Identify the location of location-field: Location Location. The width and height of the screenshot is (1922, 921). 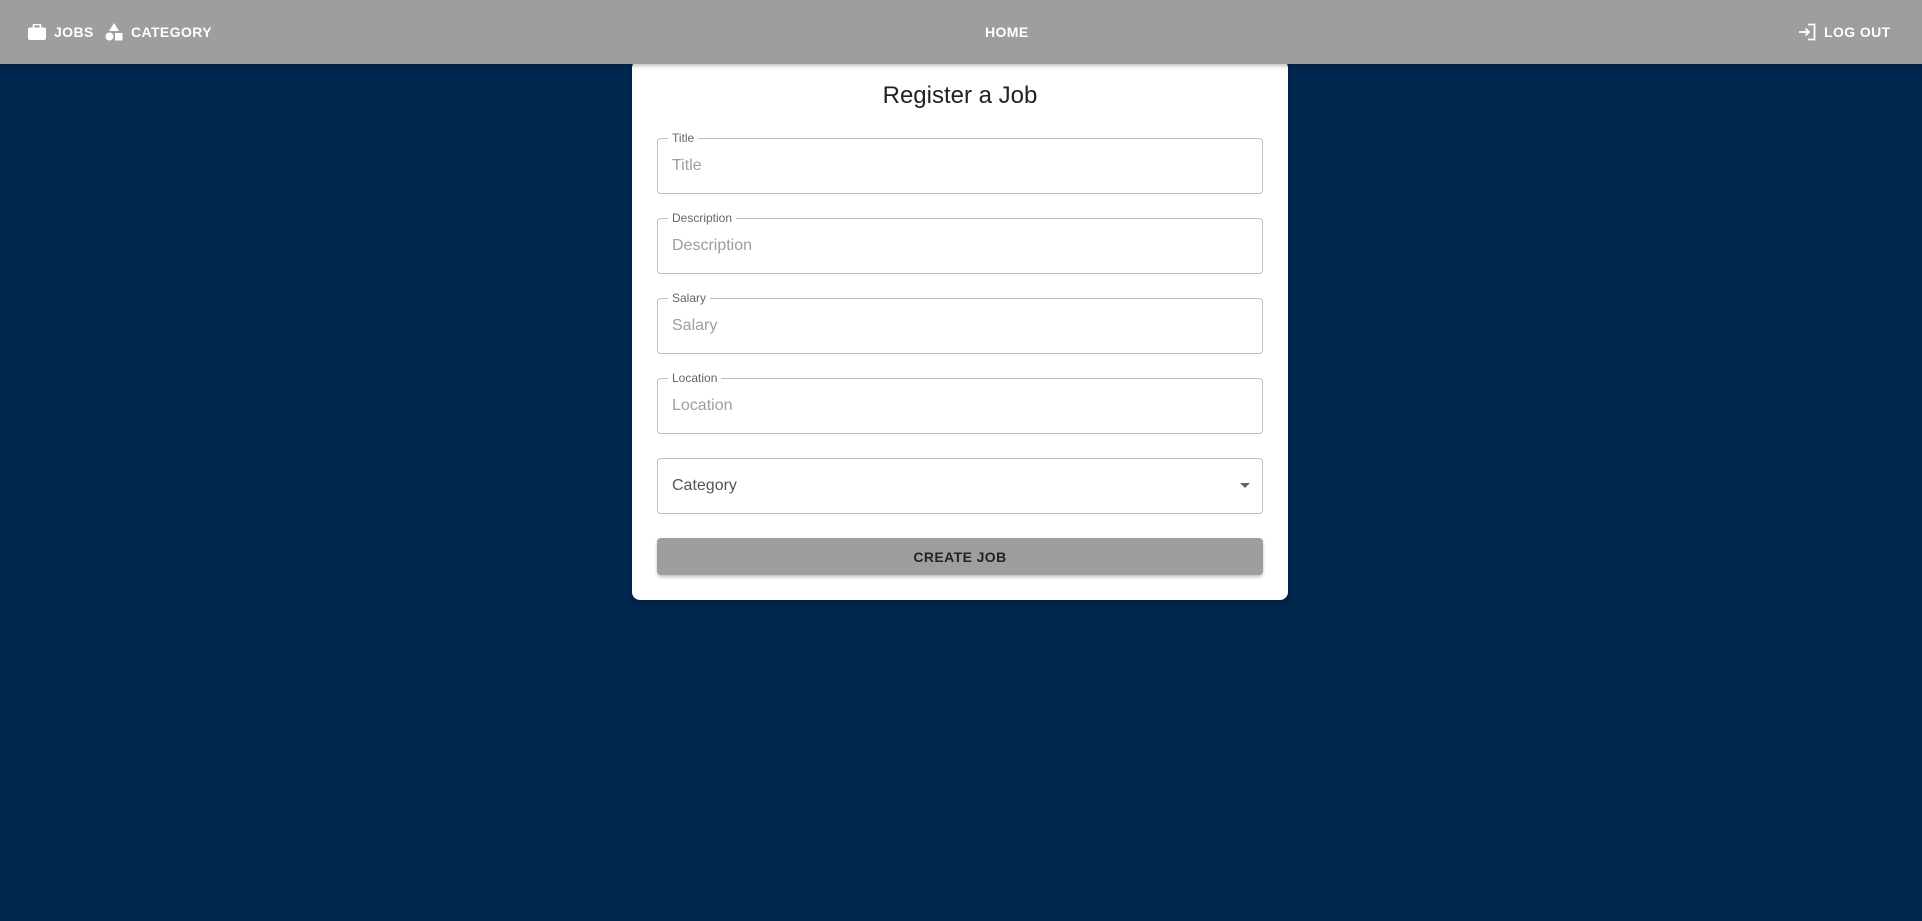
(960, 402).